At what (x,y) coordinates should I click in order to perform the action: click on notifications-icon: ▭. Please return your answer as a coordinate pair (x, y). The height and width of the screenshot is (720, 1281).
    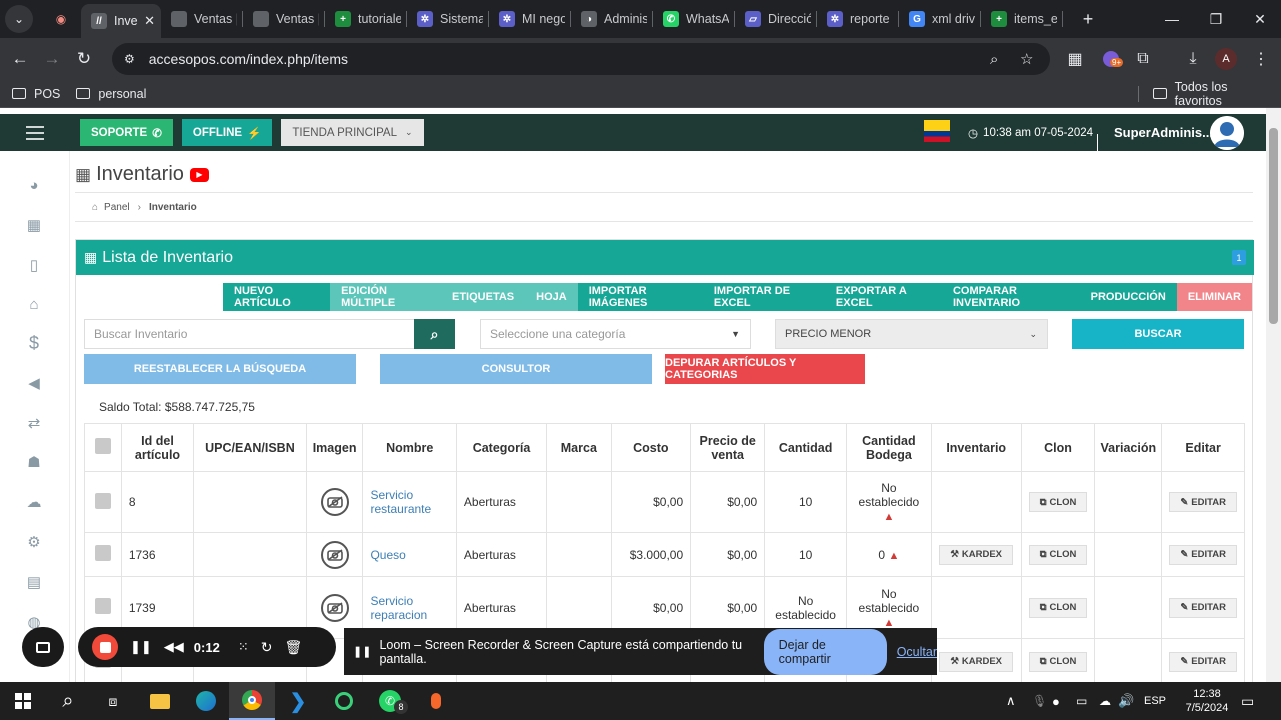
    Looking at the image, I should click on (1247, 701).